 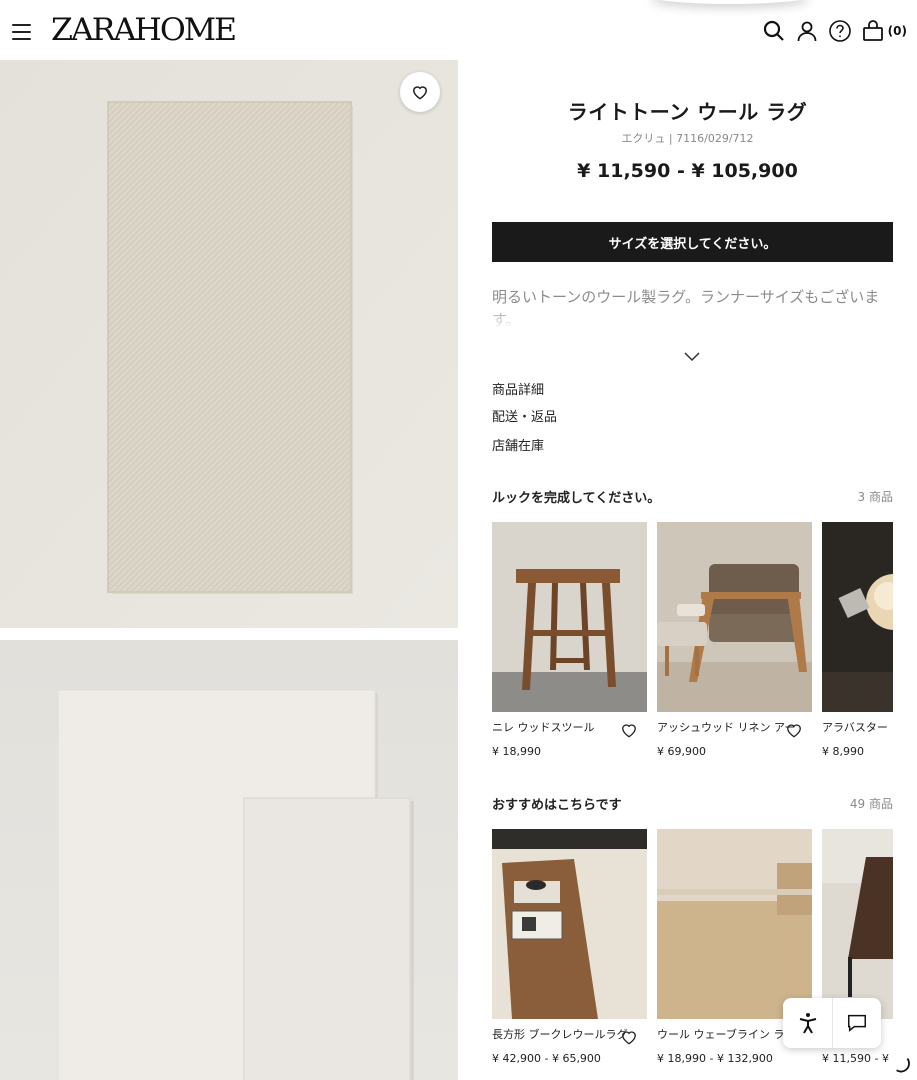 I want to click on product-price: ¥ 11,590 - ¥ 105,900, so click(x=687, y=171).